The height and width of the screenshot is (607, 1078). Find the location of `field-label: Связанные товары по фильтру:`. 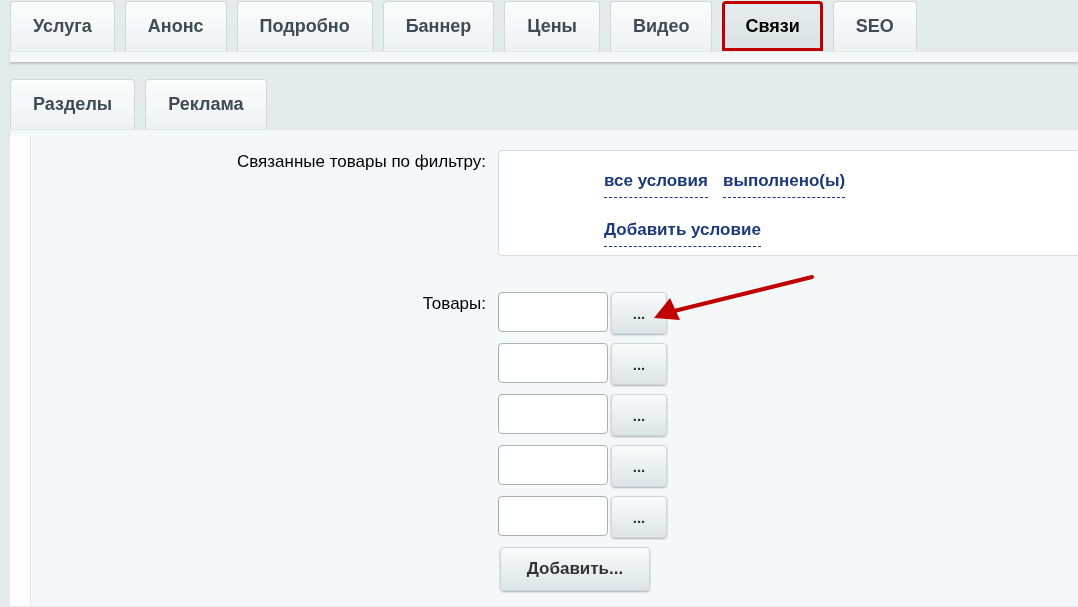

field-label: Связанные товары по фильтру: is located at coordinates (360, 162).